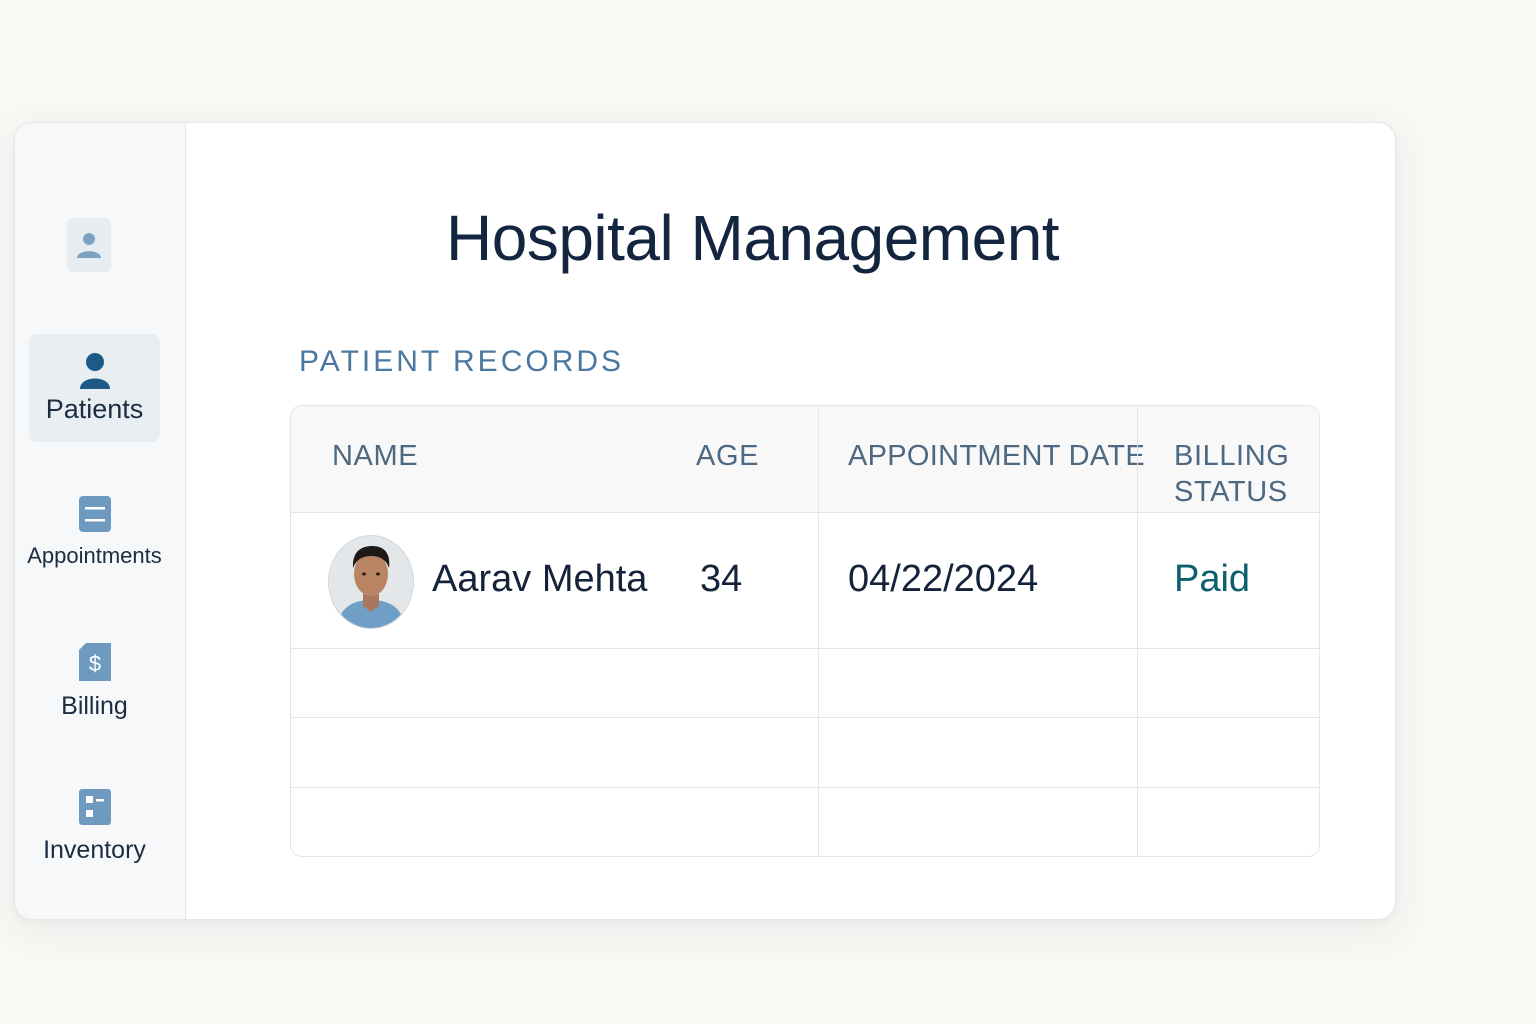 The width and height of the screenshot is (1536, 1024). Describe the element at coordinates (1231, 492) in the screenshot. I see `column-header-billing-line2: STATUS` at that location.